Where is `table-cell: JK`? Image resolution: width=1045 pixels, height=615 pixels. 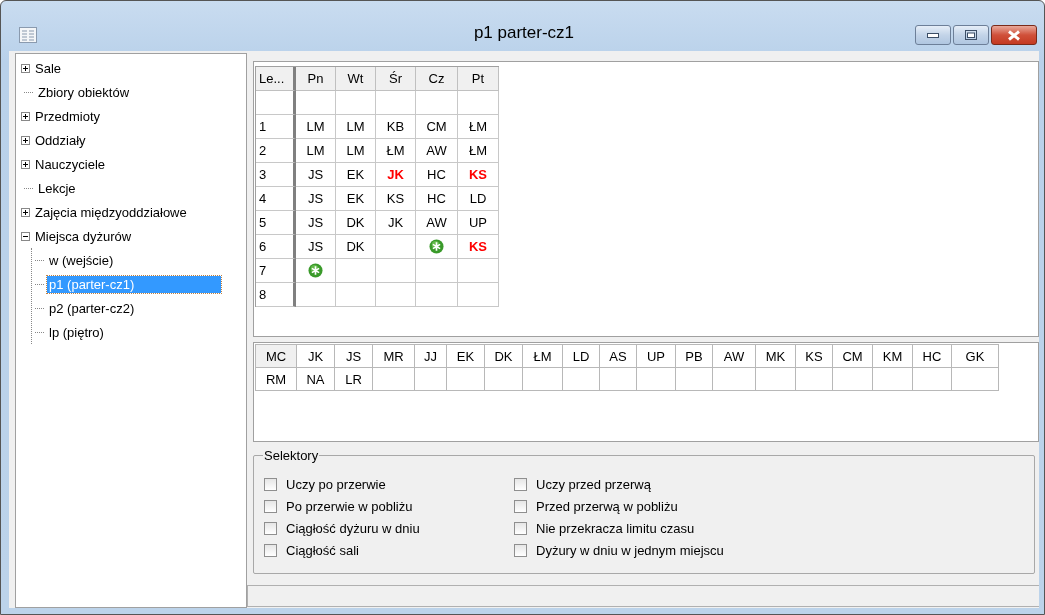 table-cell: JK is located at coordinates (396, 175).